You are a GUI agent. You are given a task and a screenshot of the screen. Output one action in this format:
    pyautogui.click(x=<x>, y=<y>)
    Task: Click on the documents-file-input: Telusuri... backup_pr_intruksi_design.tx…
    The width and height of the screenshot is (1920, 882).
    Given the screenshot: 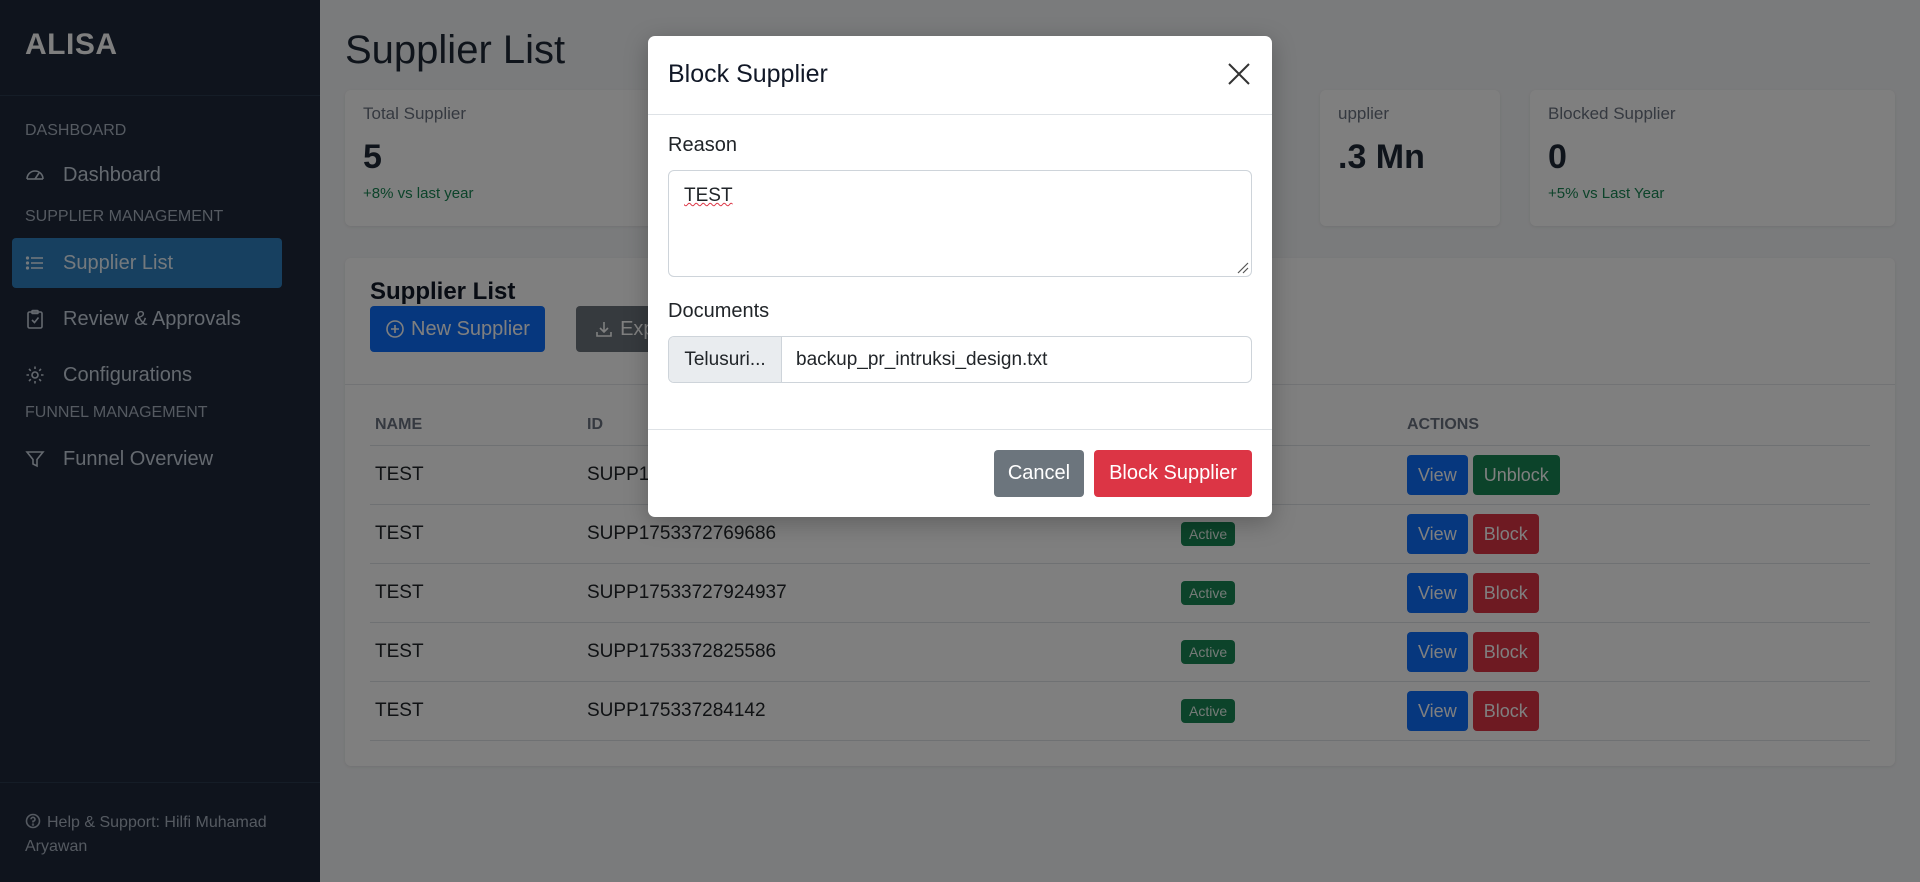 What is the action you would take?
    pyautogui.click(x=960, y=359)
    